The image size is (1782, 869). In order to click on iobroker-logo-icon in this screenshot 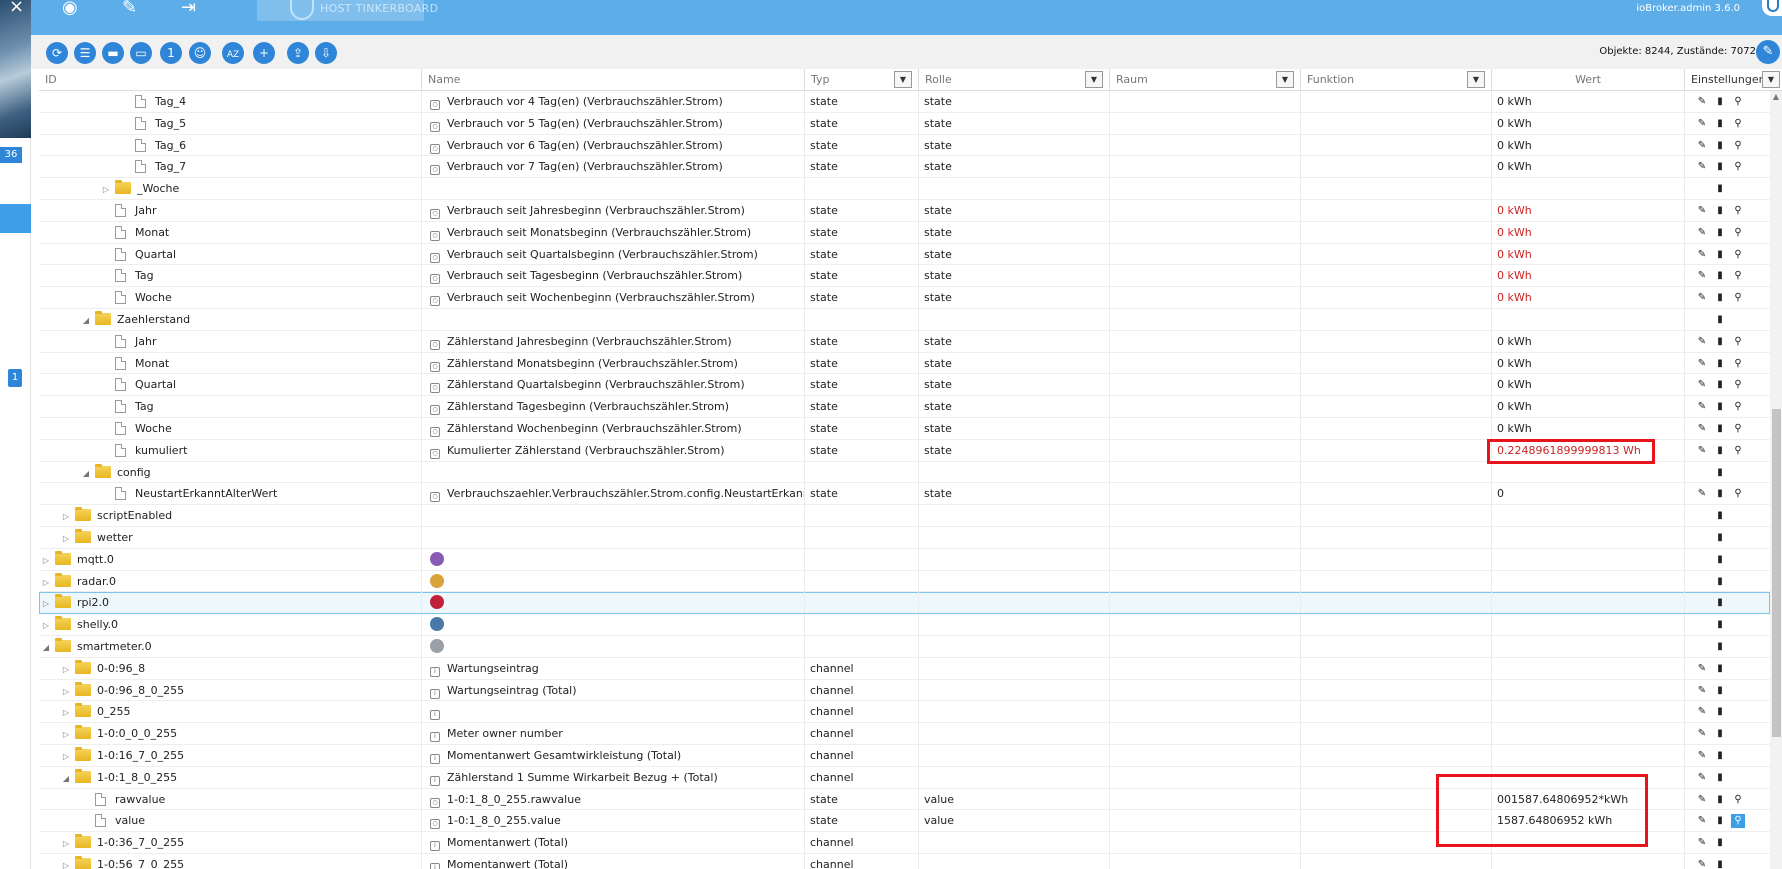, I will do `click(1772, 8)`.